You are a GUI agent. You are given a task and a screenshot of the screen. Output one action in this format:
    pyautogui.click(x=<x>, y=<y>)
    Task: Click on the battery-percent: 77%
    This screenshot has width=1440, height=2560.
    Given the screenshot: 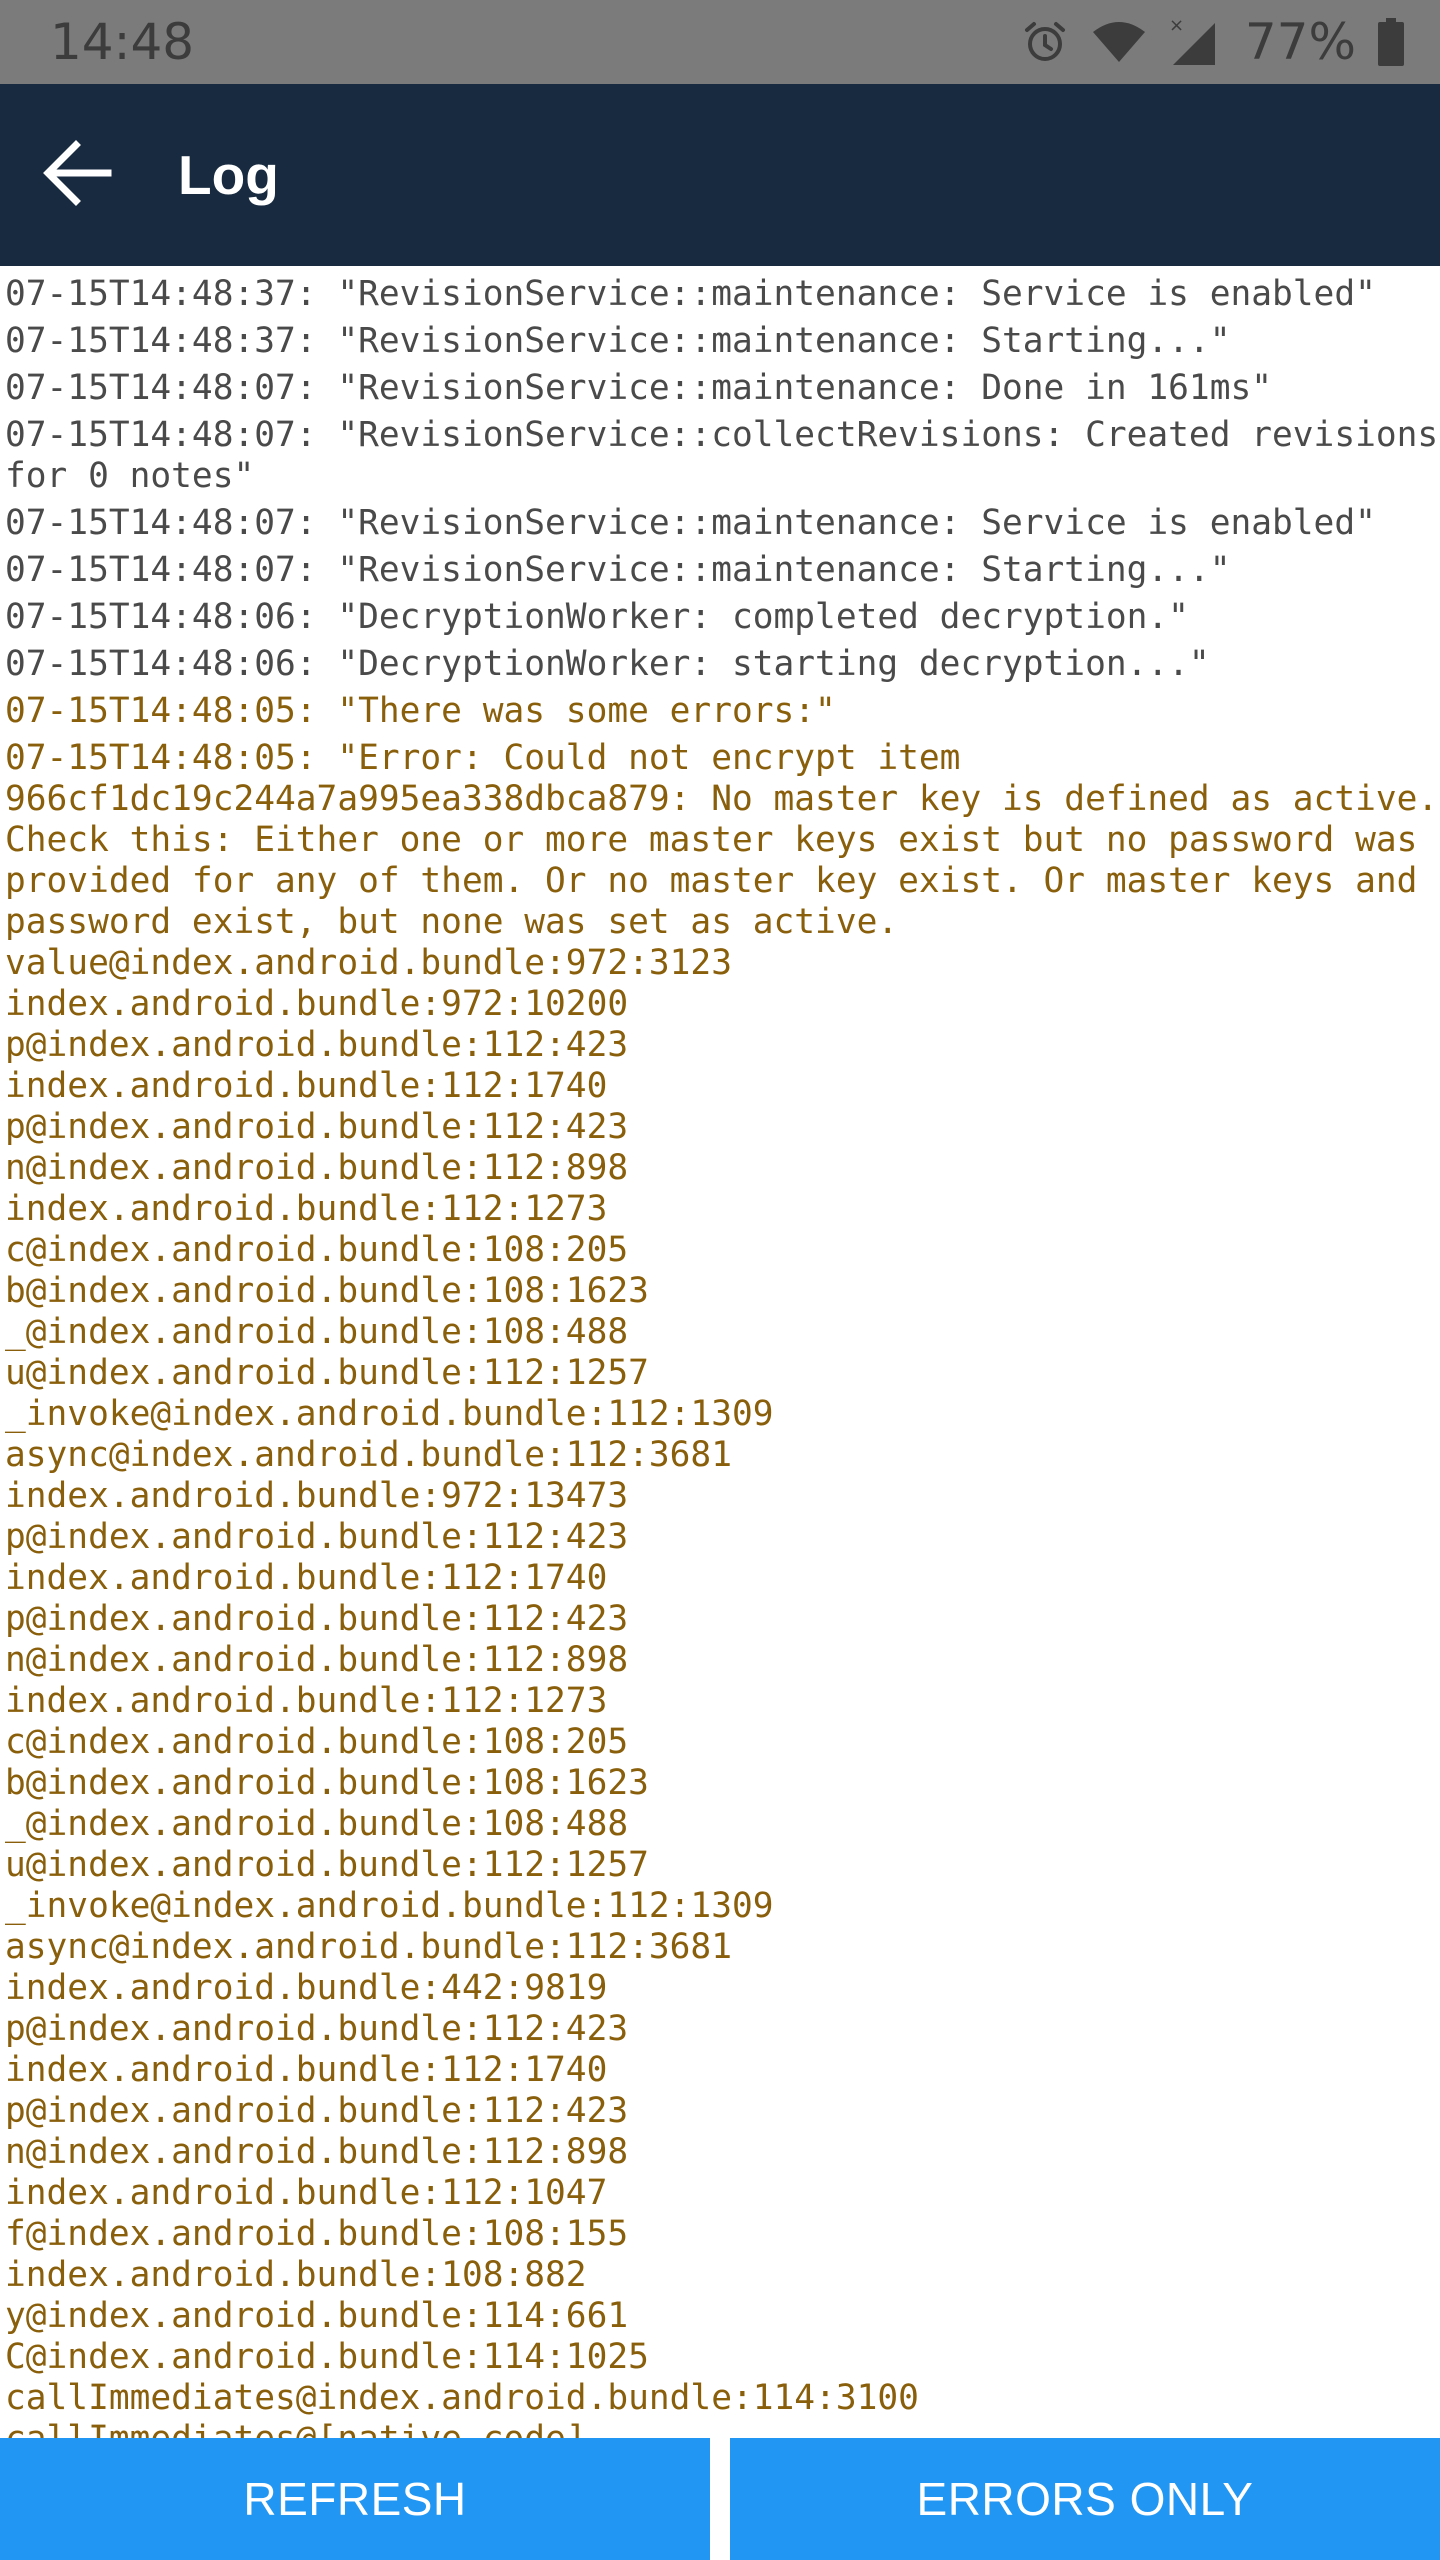 What is the action you would take?
    pyautogui.click(x=1300, y=42)
    